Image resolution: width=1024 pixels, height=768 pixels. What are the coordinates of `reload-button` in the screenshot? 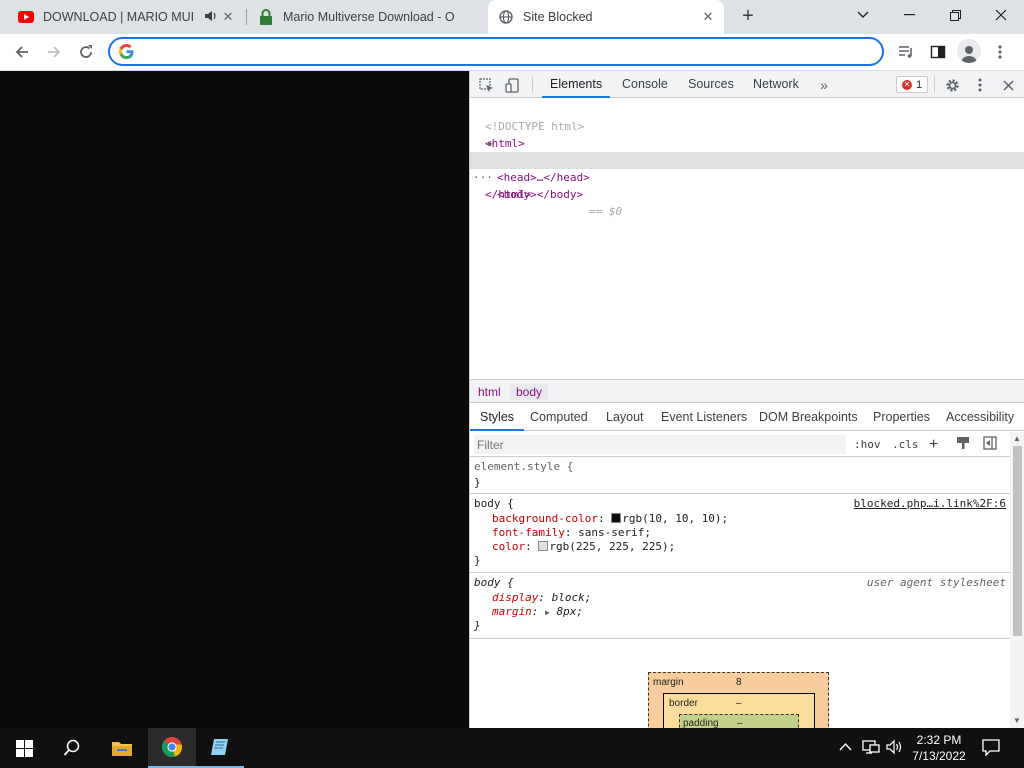 It's located at (86, 52).